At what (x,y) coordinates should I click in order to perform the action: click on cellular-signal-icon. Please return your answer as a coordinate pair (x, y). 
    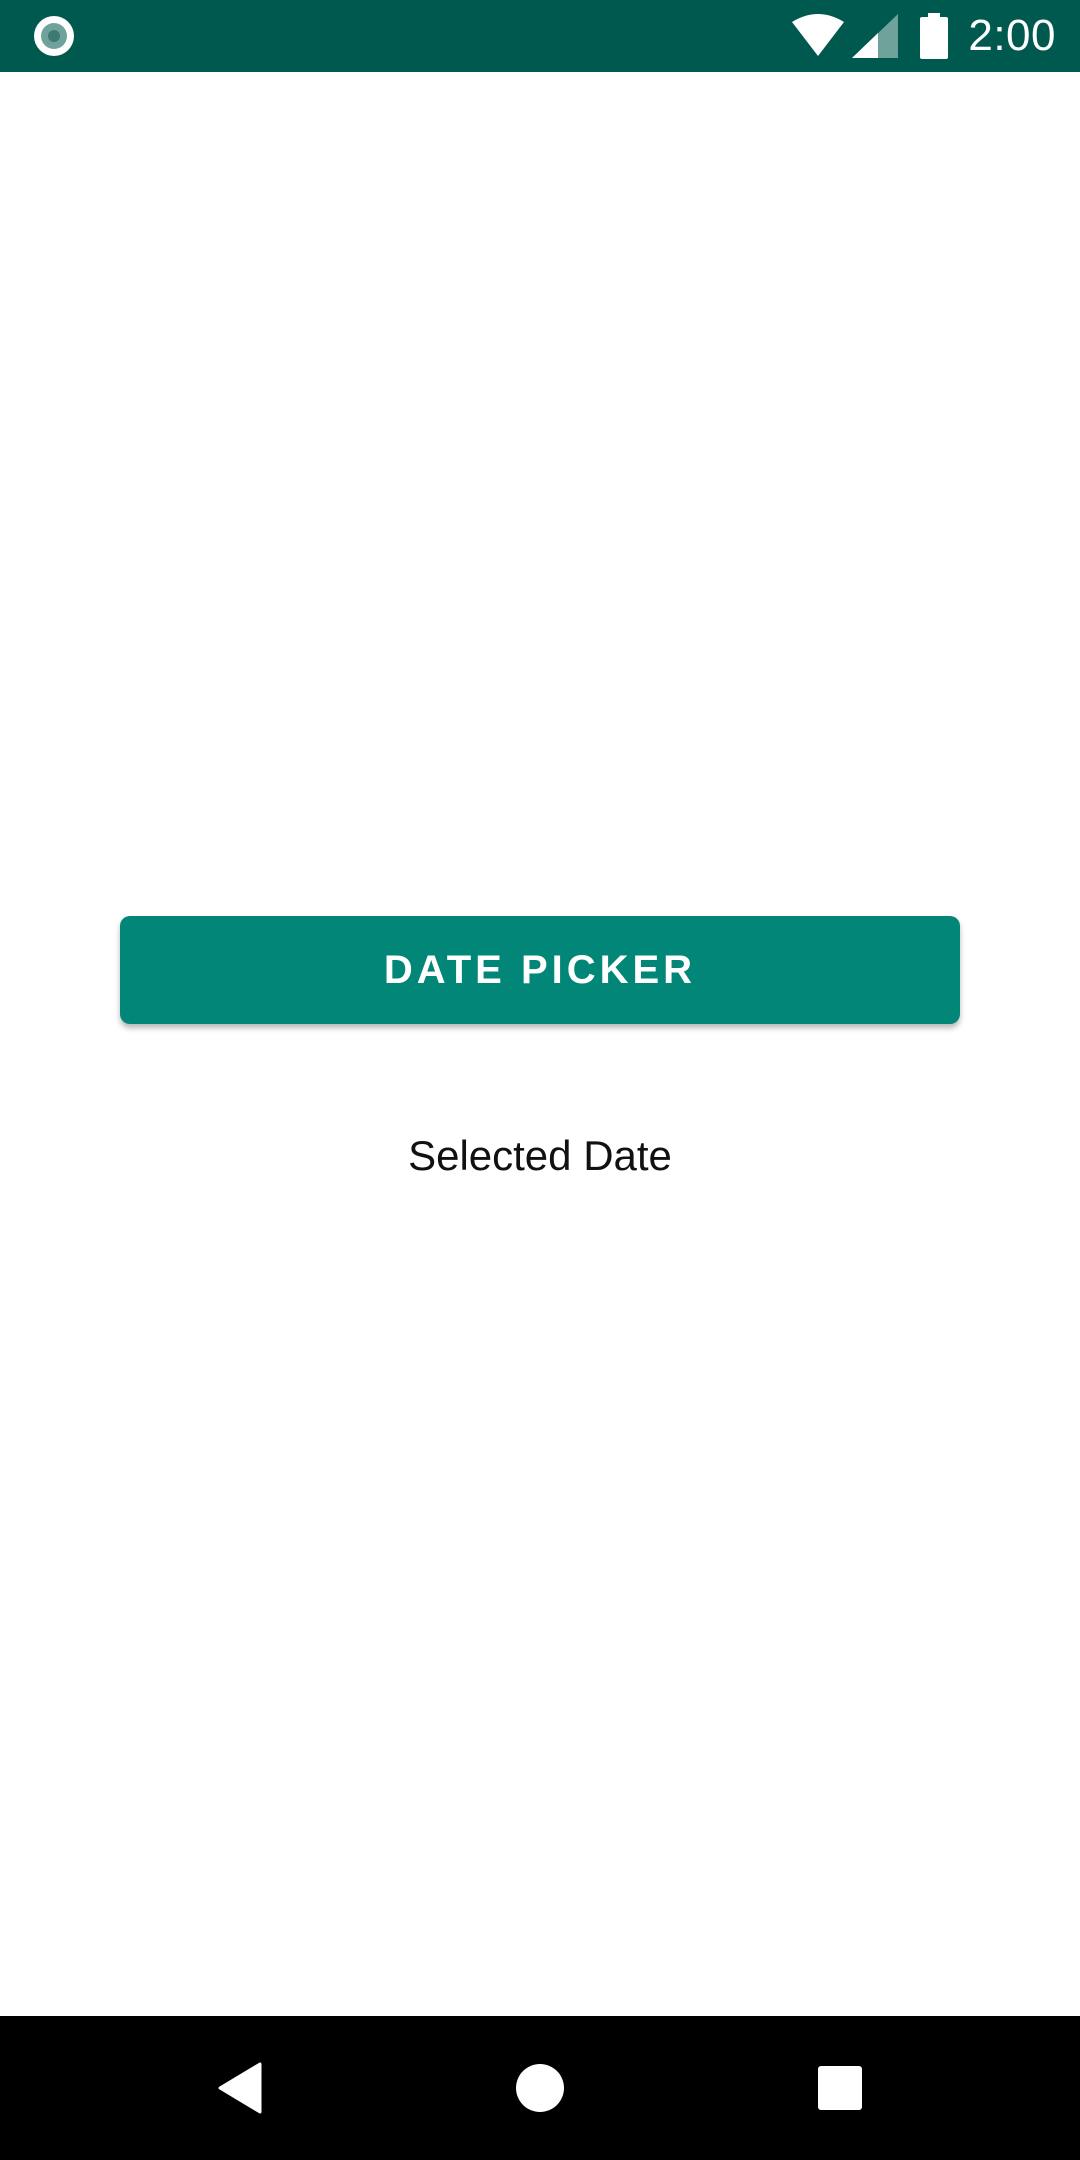
    Looking at the image, I should click on (875, 36).